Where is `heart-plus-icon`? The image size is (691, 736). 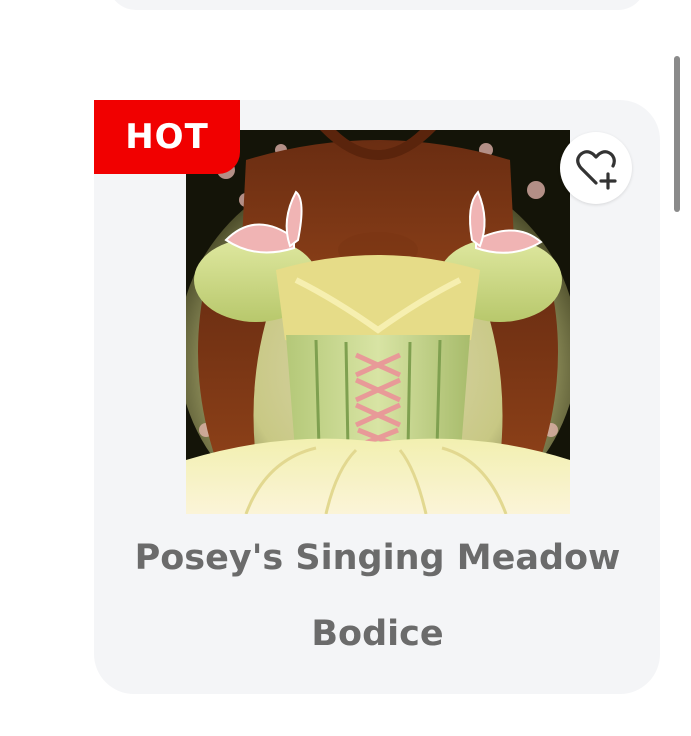 heart-plus-icon is located at coordinates (596, 170).